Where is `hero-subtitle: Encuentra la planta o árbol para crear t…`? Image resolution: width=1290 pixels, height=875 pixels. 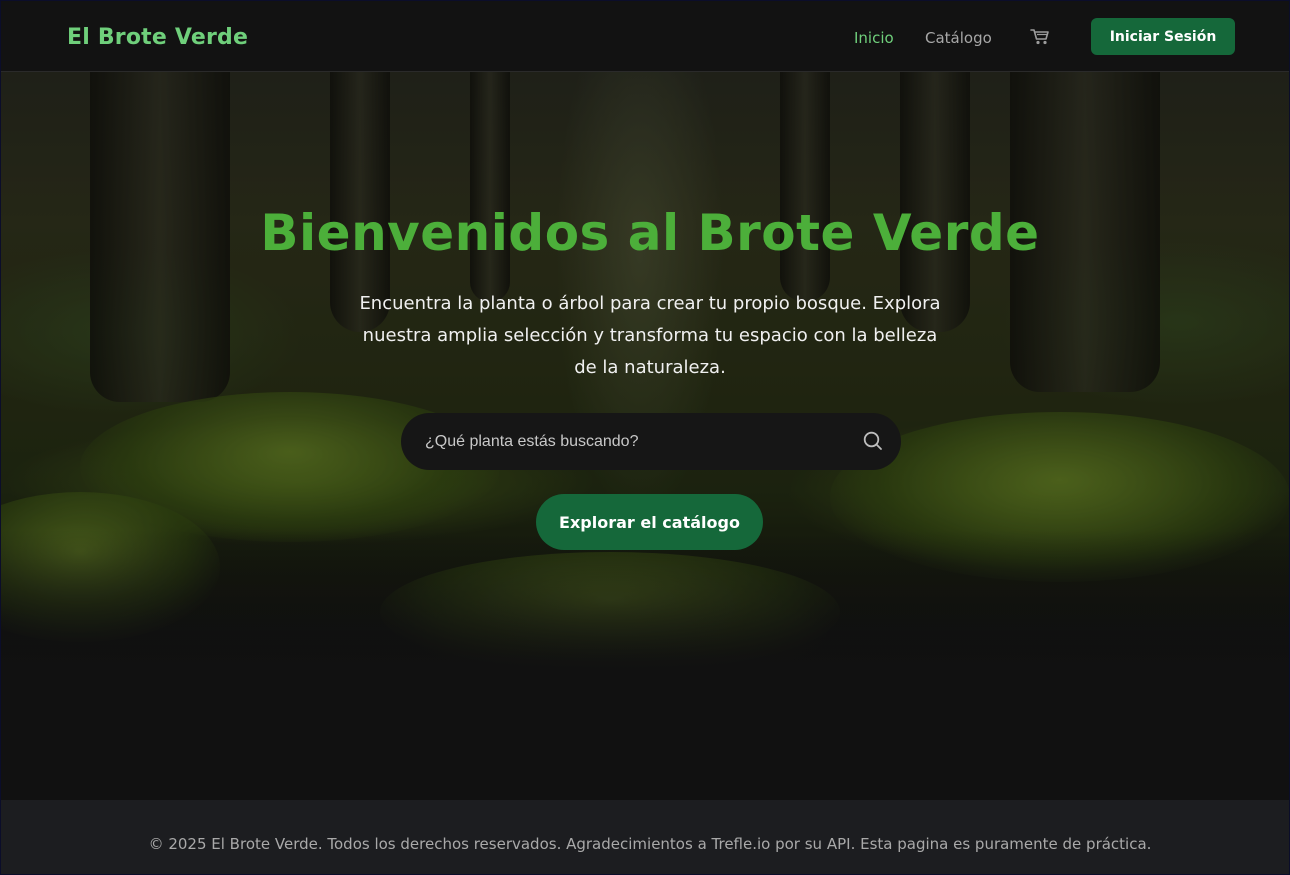 hero-subtitle: Encuentra la planta o árbol para crear t… is located at coordinates (650, 335).